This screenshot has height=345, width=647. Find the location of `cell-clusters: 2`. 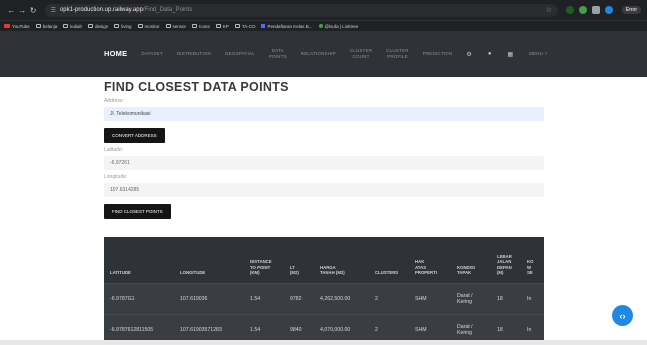

cell-clusters: 2 is located at coordinates (389, 298).